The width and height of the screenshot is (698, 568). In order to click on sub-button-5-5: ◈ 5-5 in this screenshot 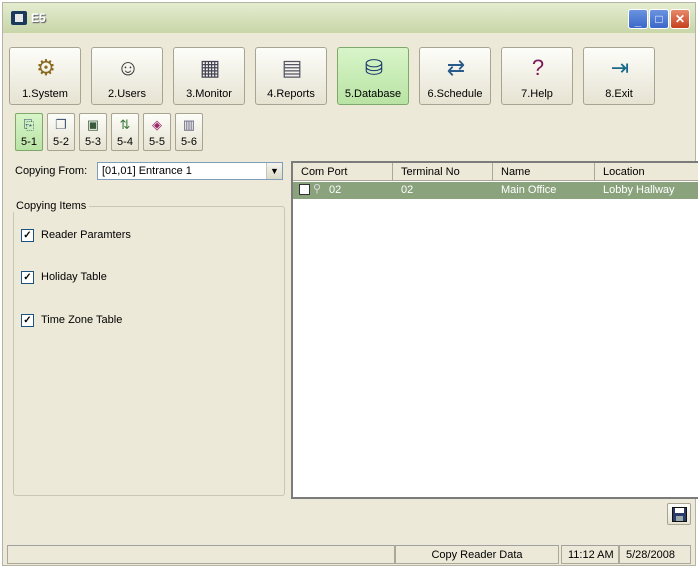, I will do `click(157, 132)`.